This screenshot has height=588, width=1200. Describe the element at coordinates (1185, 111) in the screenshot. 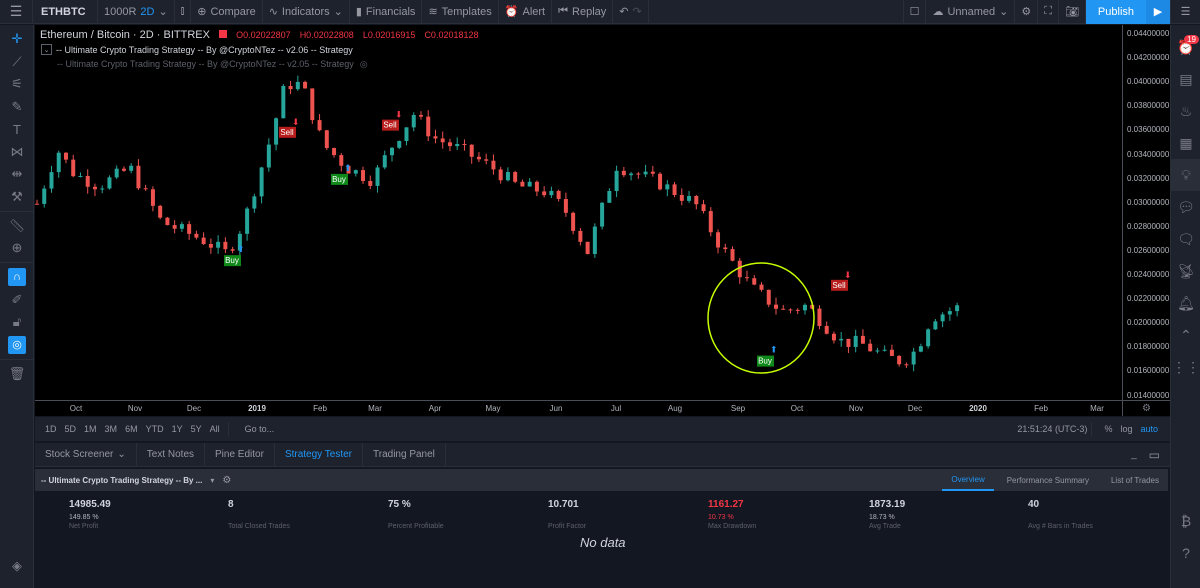

I see `hotlists-flame-icon: ♨` at that location.